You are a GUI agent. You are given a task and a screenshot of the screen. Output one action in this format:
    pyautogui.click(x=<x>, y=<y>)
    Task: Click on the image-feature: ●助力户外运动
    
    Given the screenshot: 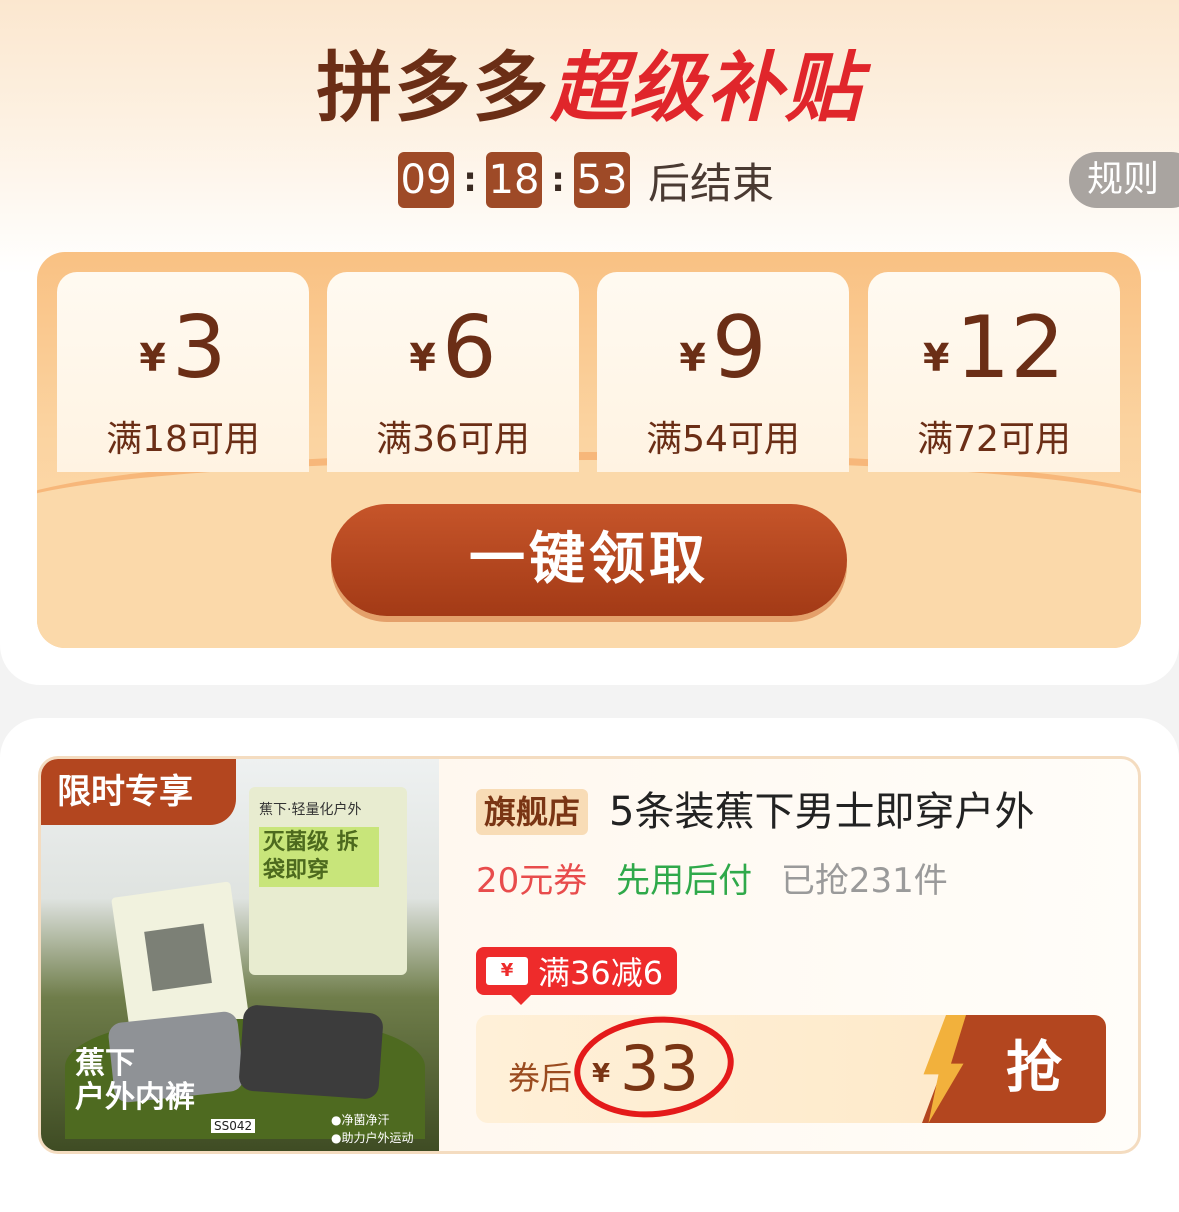 What is the action you would take?
    pyautogui.click(x=372, y=1138)
    